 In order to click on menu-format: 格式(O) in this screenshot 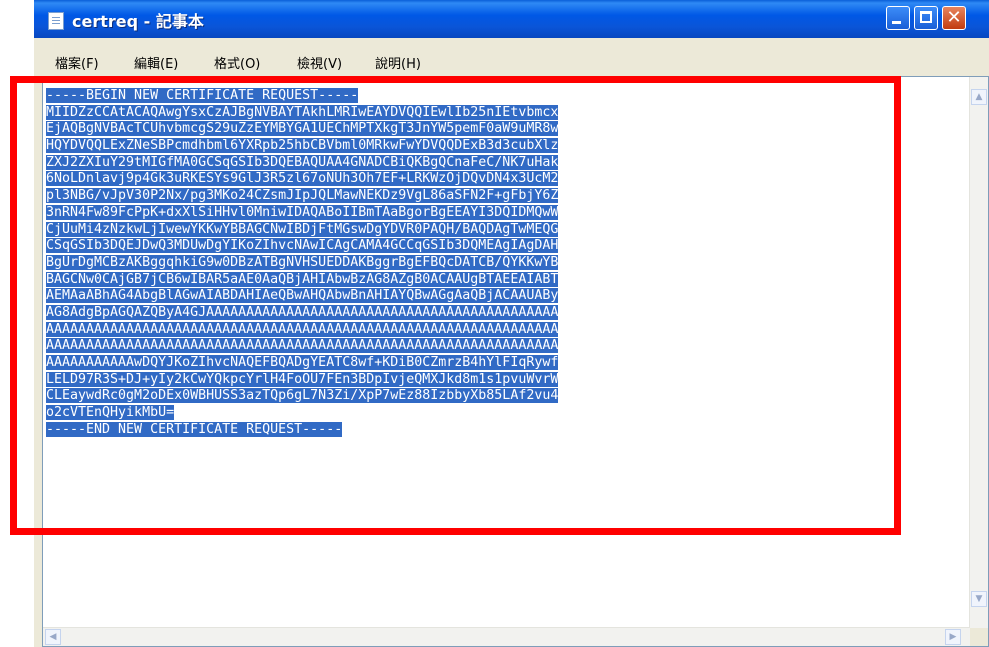, I will do `click(237, 62)`.